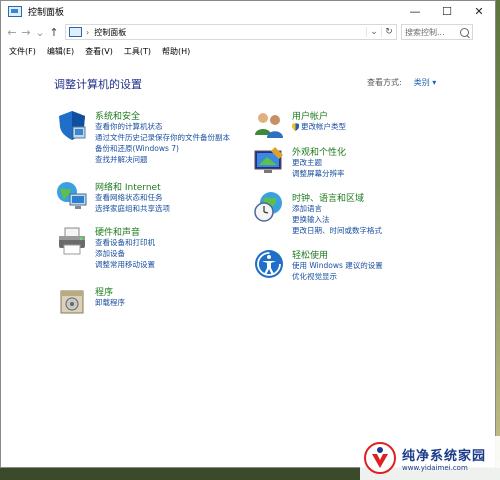 The image size is (500, 480). What do you see at coordinates (125, 242) in the screenshot?
I see `link-devices-printers: 查看设备和打印机` at bounding box center [125, 242].